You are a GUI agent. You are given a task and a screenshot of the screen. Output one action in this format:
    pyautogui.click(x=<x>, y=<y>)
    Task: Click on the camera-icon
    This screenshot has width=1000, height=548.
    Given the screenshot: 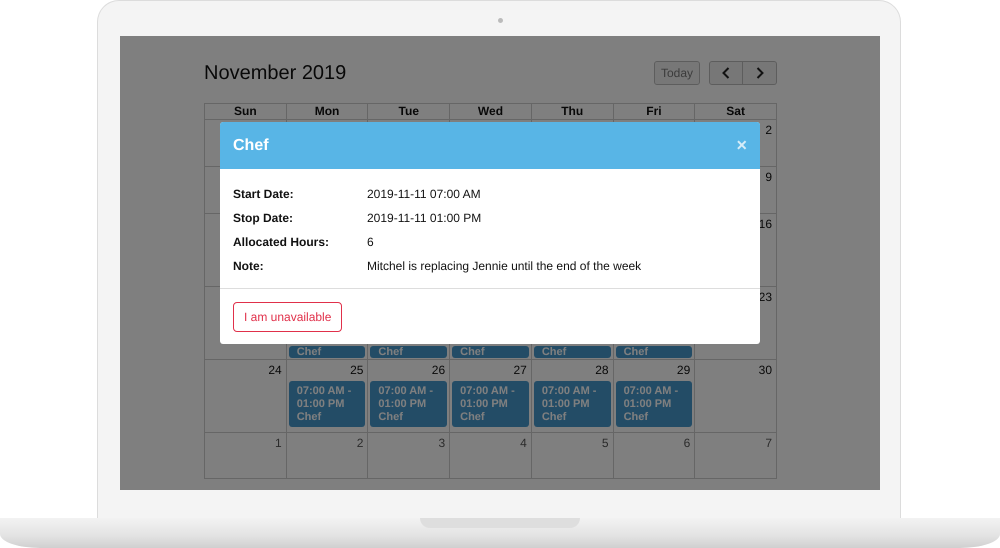 What is the action you would take?
    pyautogui.click(x=500, y=20)
    